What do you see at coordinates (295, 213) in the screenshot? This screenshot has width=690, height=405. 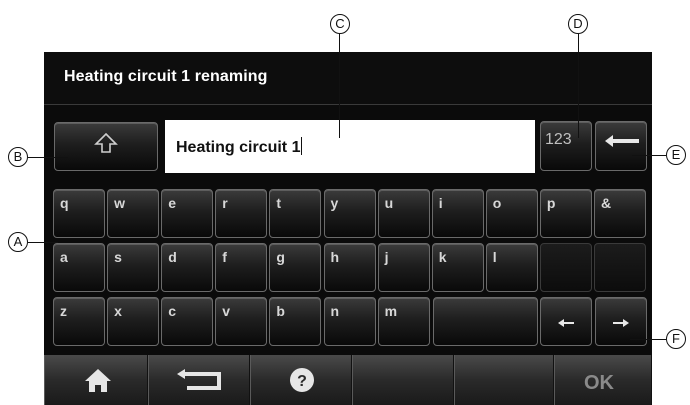 I see `key-t: t` at bounding box center [295, 213].